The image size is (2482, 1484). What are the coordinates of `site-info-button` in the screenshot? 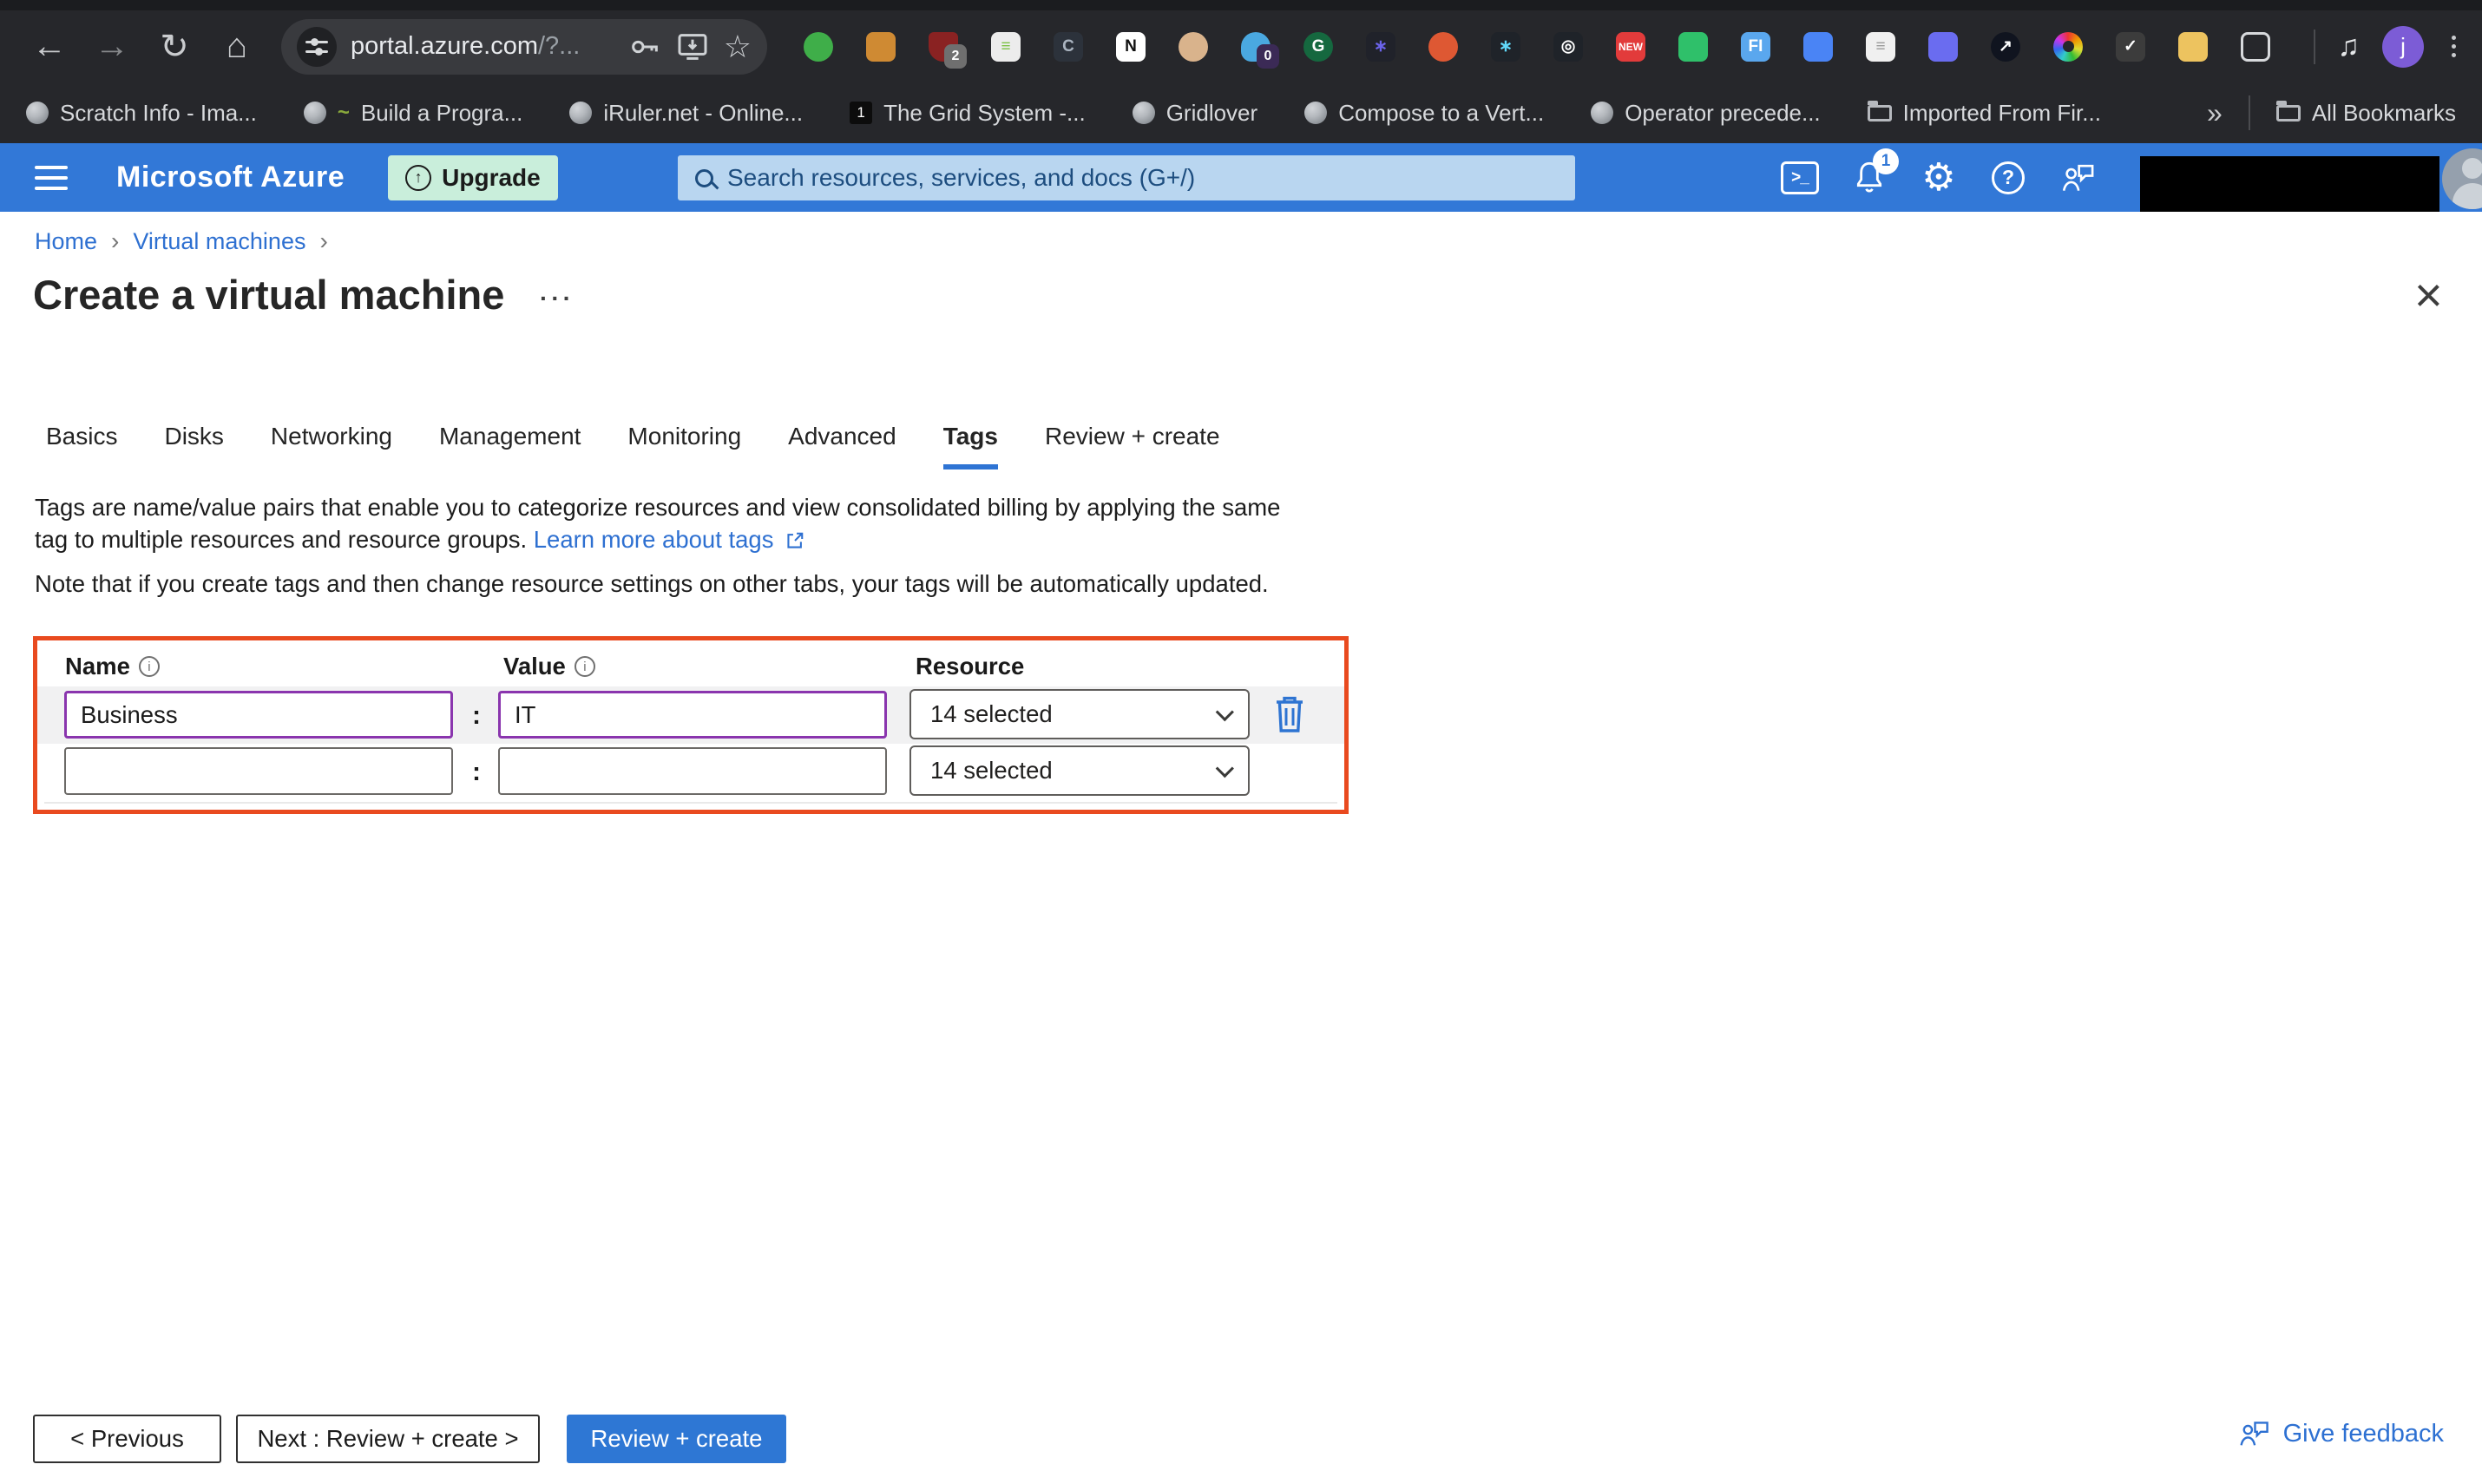 It's located at (317, 46).